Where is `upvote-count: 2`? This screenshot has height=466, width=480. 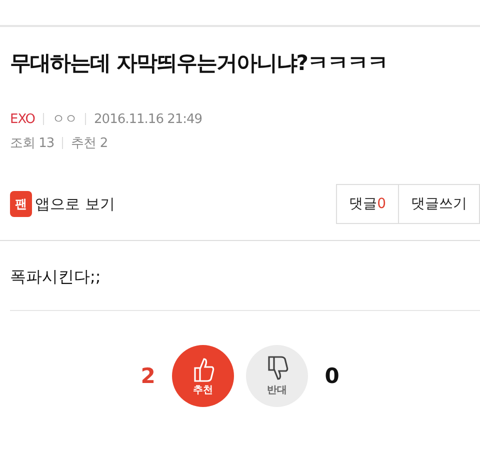
upvote-count: 2 is located at coordinates (148, 376).